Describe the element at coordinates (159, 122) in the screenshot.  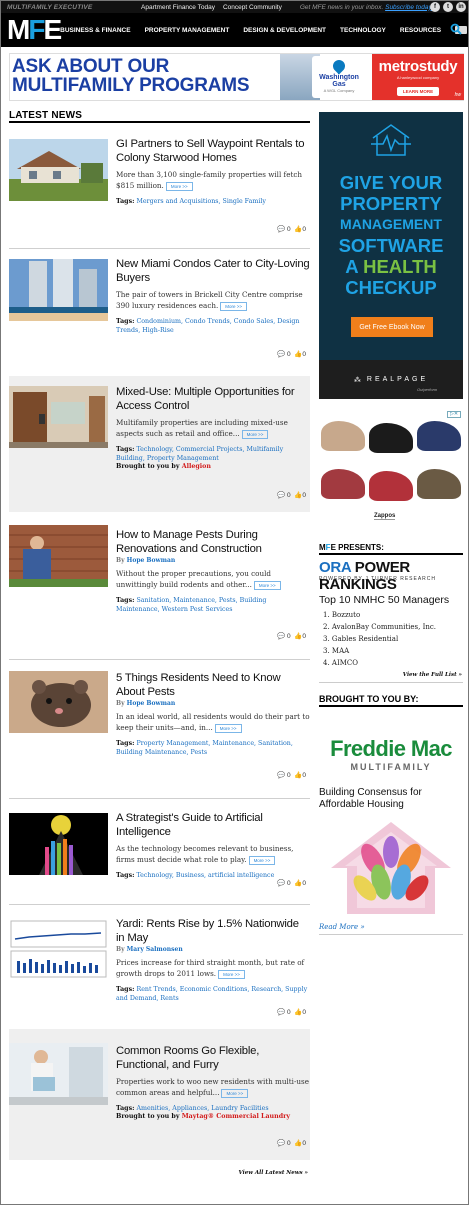
I see `heading-rule` at that location.